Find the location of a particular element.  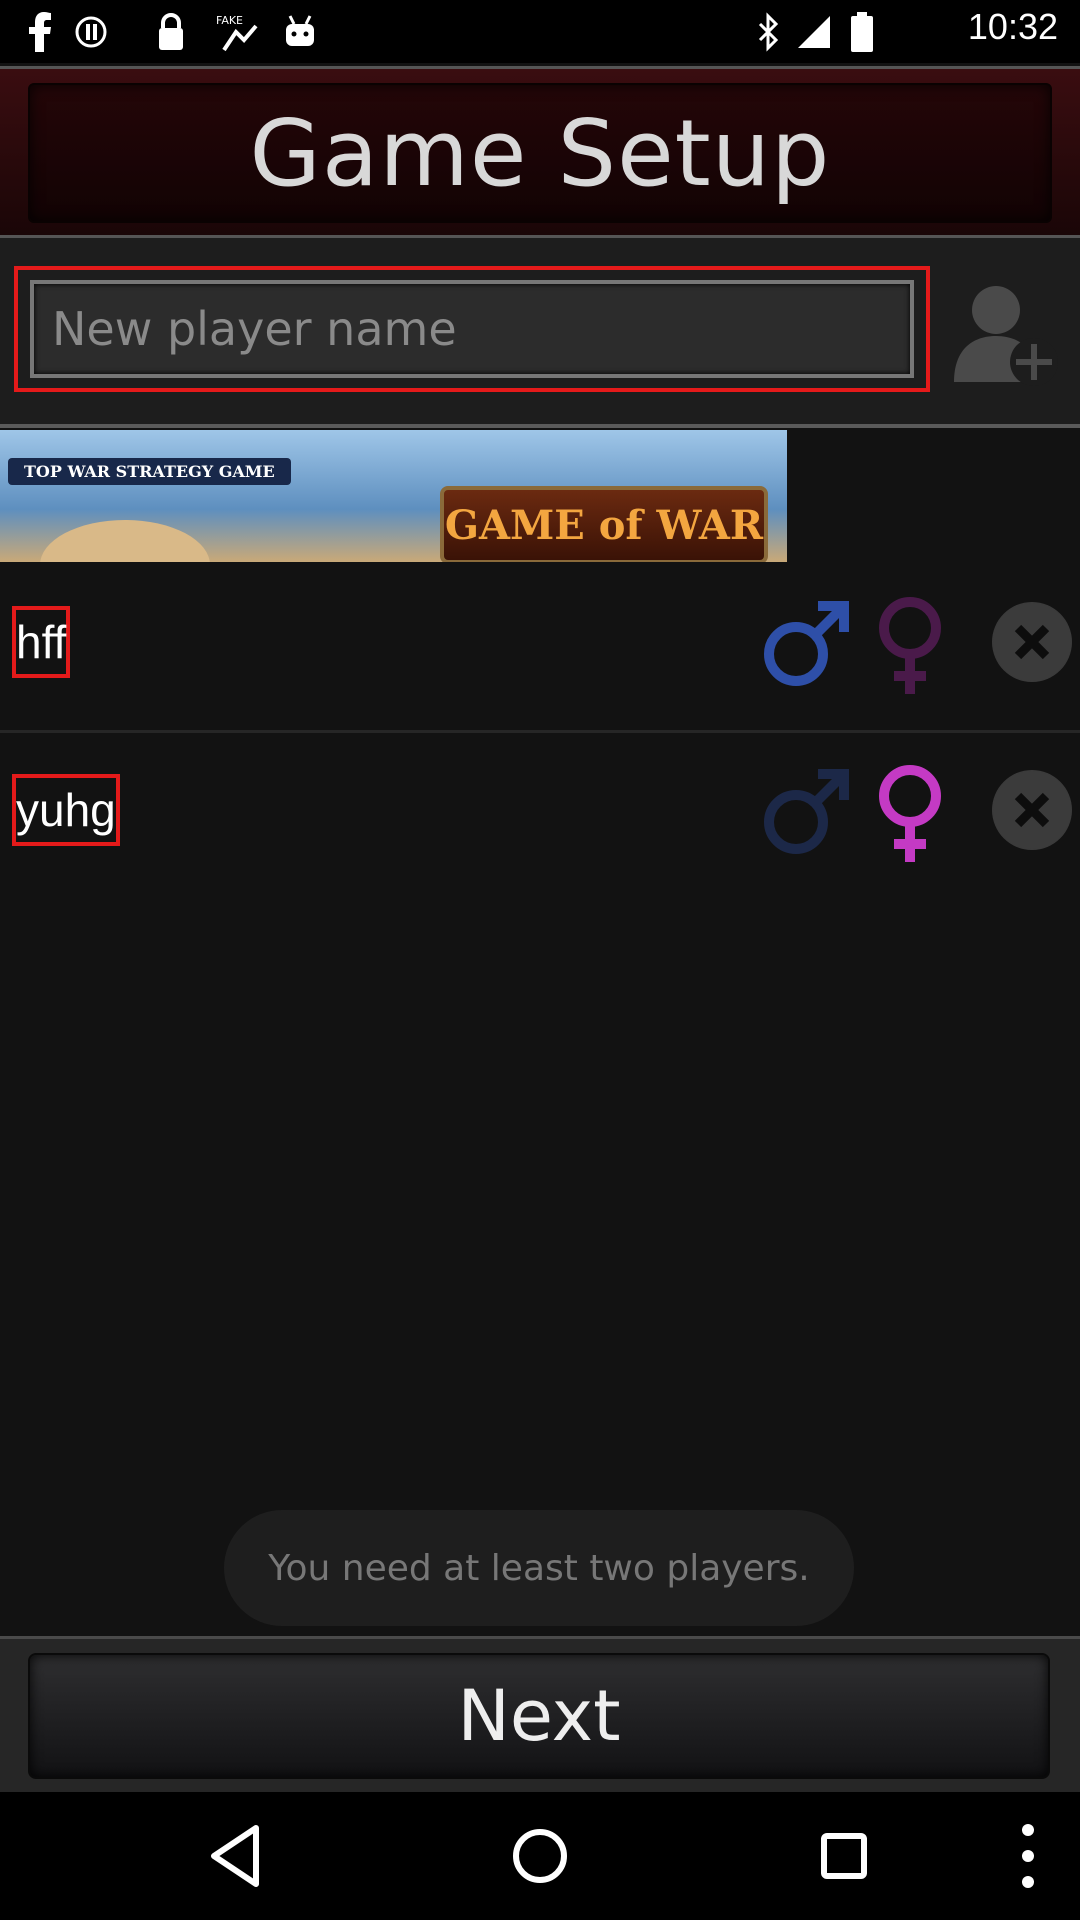

record-icon is located at coordinates (91, 32).